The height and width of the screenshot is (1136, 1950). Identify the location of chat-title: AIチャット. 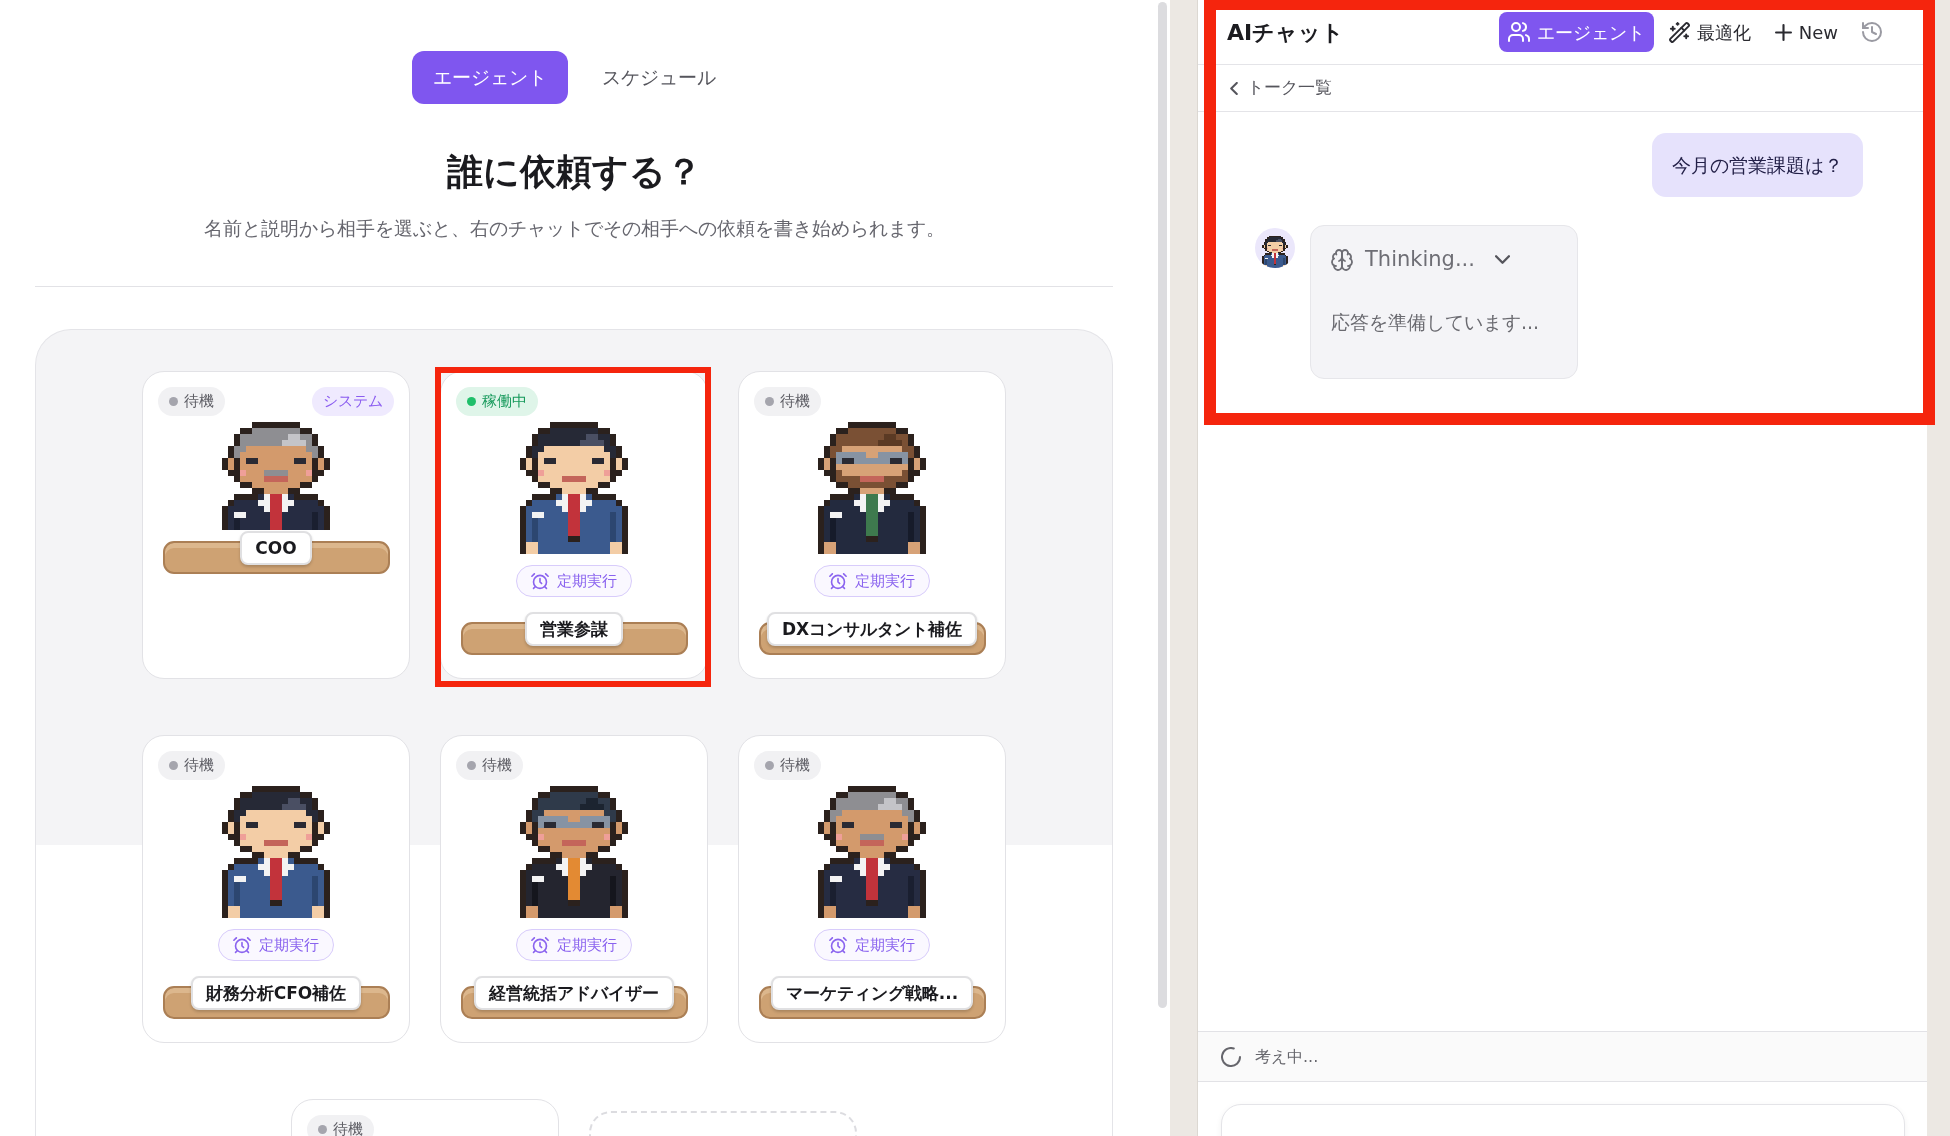
(1286, 32).